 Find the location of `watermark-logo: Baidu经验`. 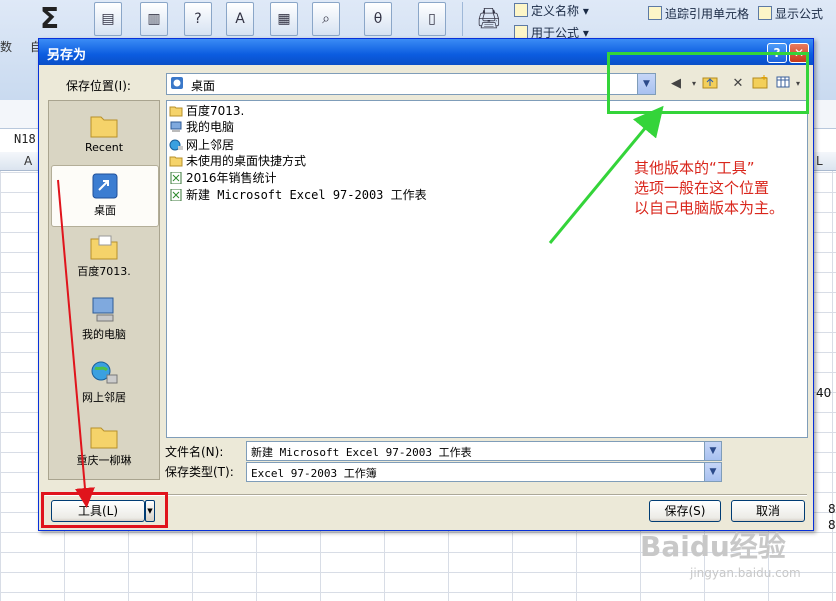

watermark-logo: Baidu经验 is located at coordinates (713, 546).